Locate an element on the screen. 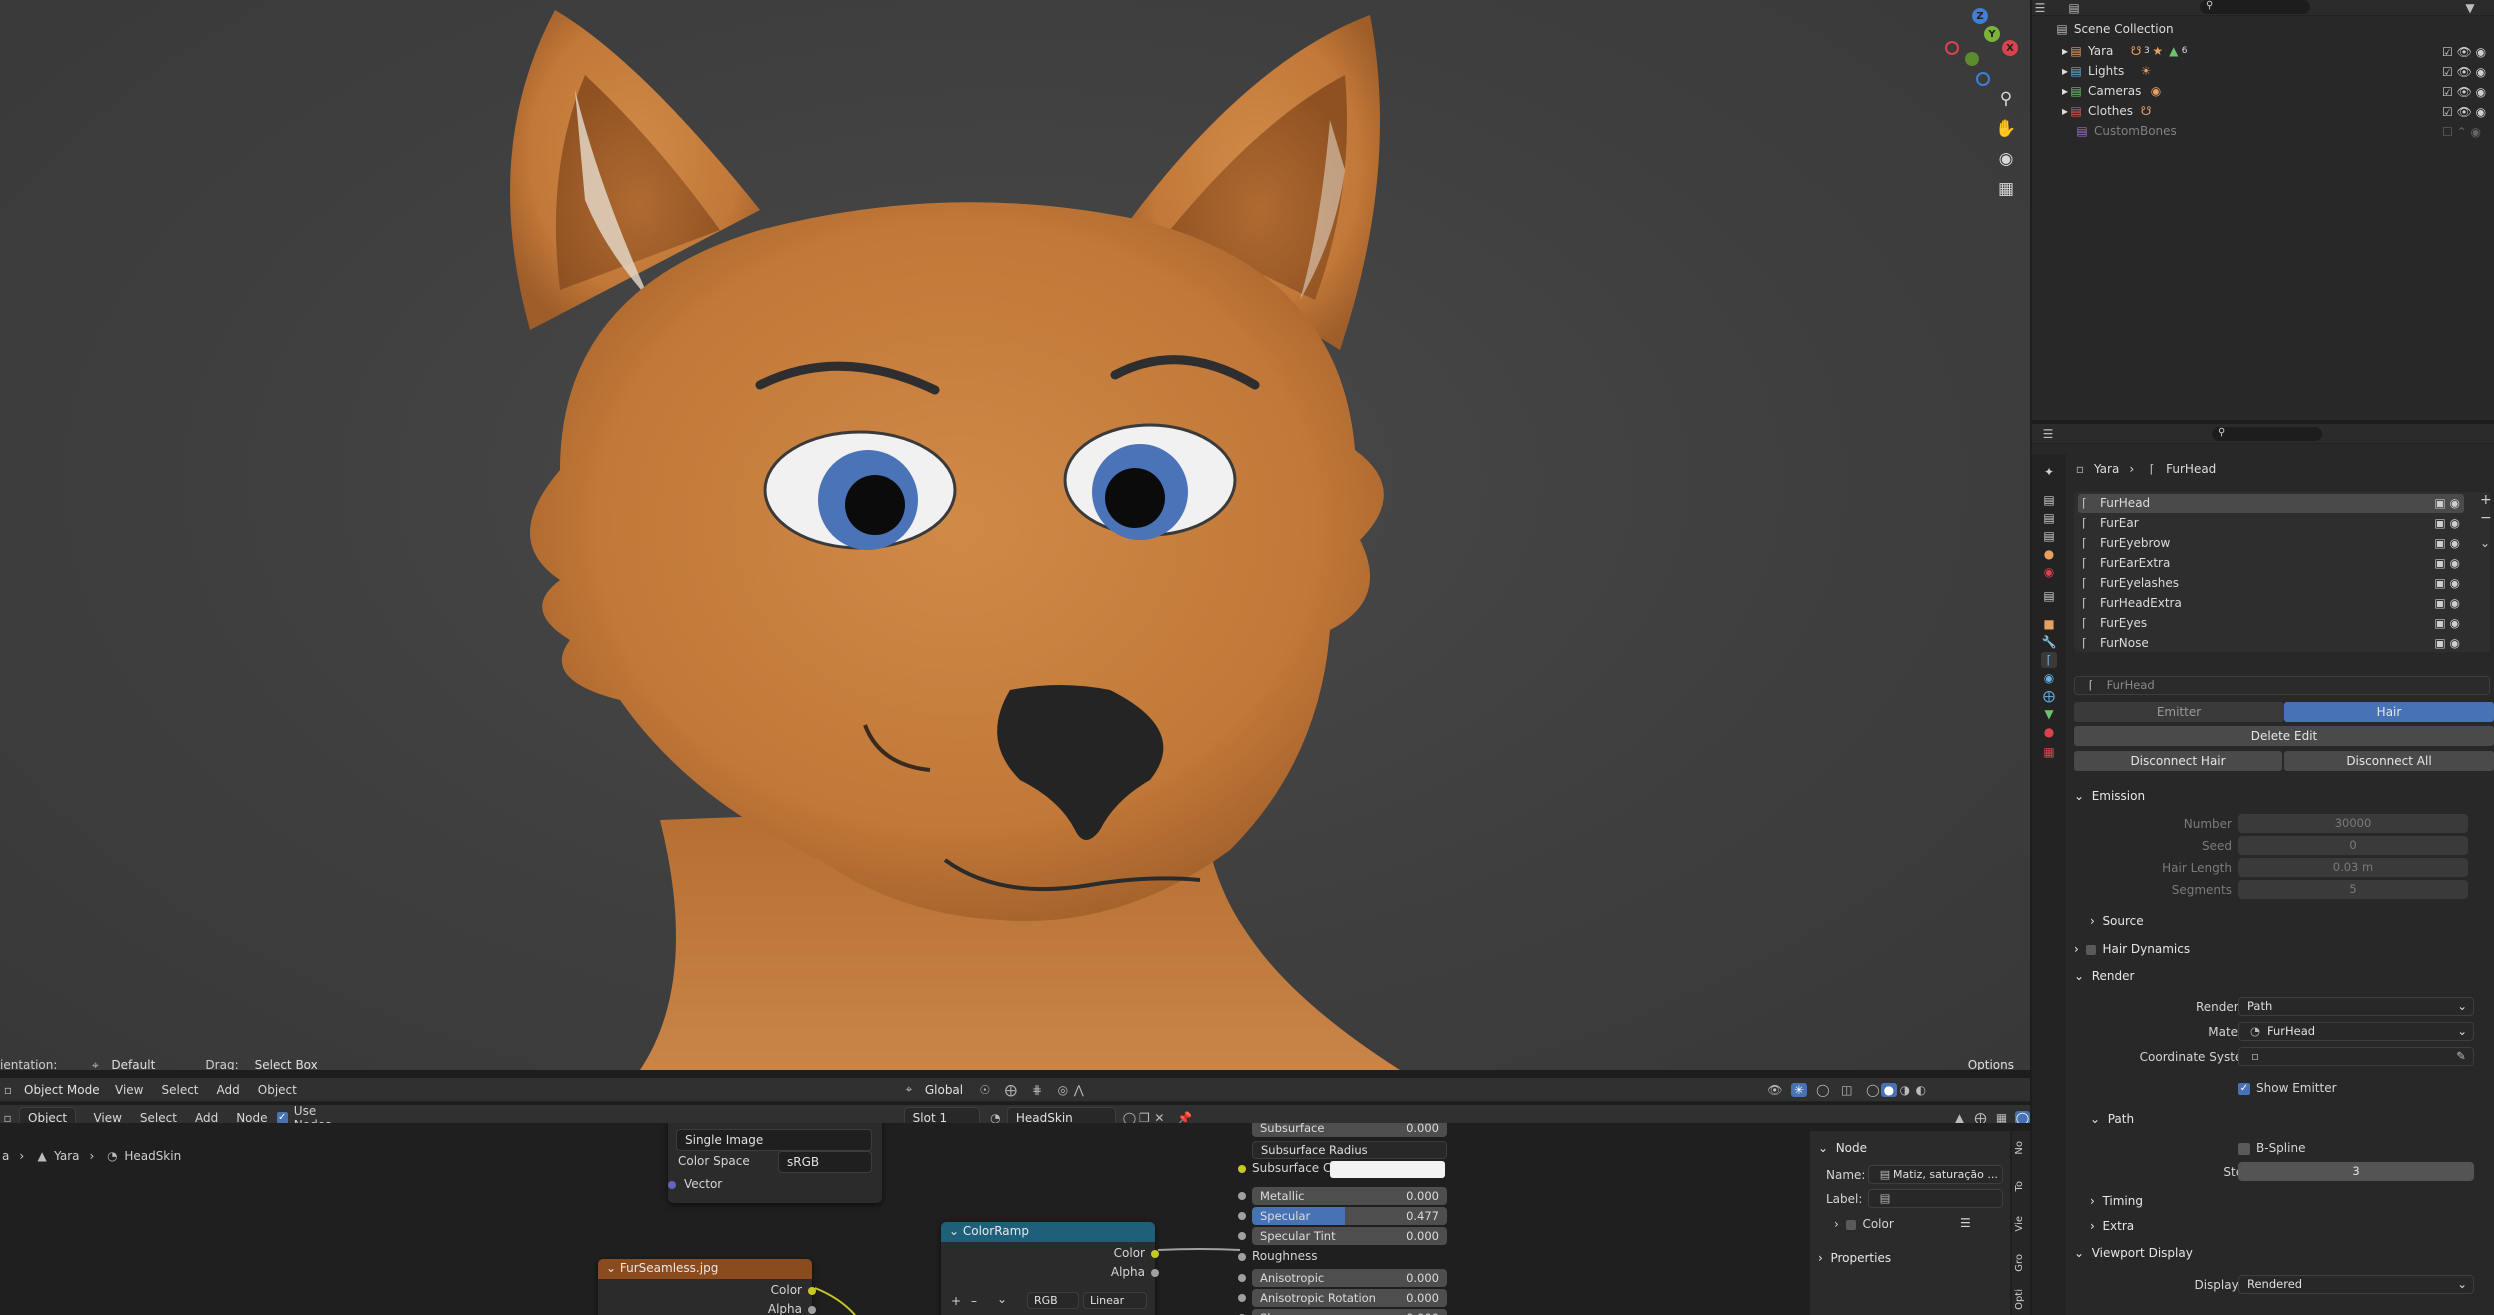  projection-dropdown: Single Image is located at coordinates (774, 1140).